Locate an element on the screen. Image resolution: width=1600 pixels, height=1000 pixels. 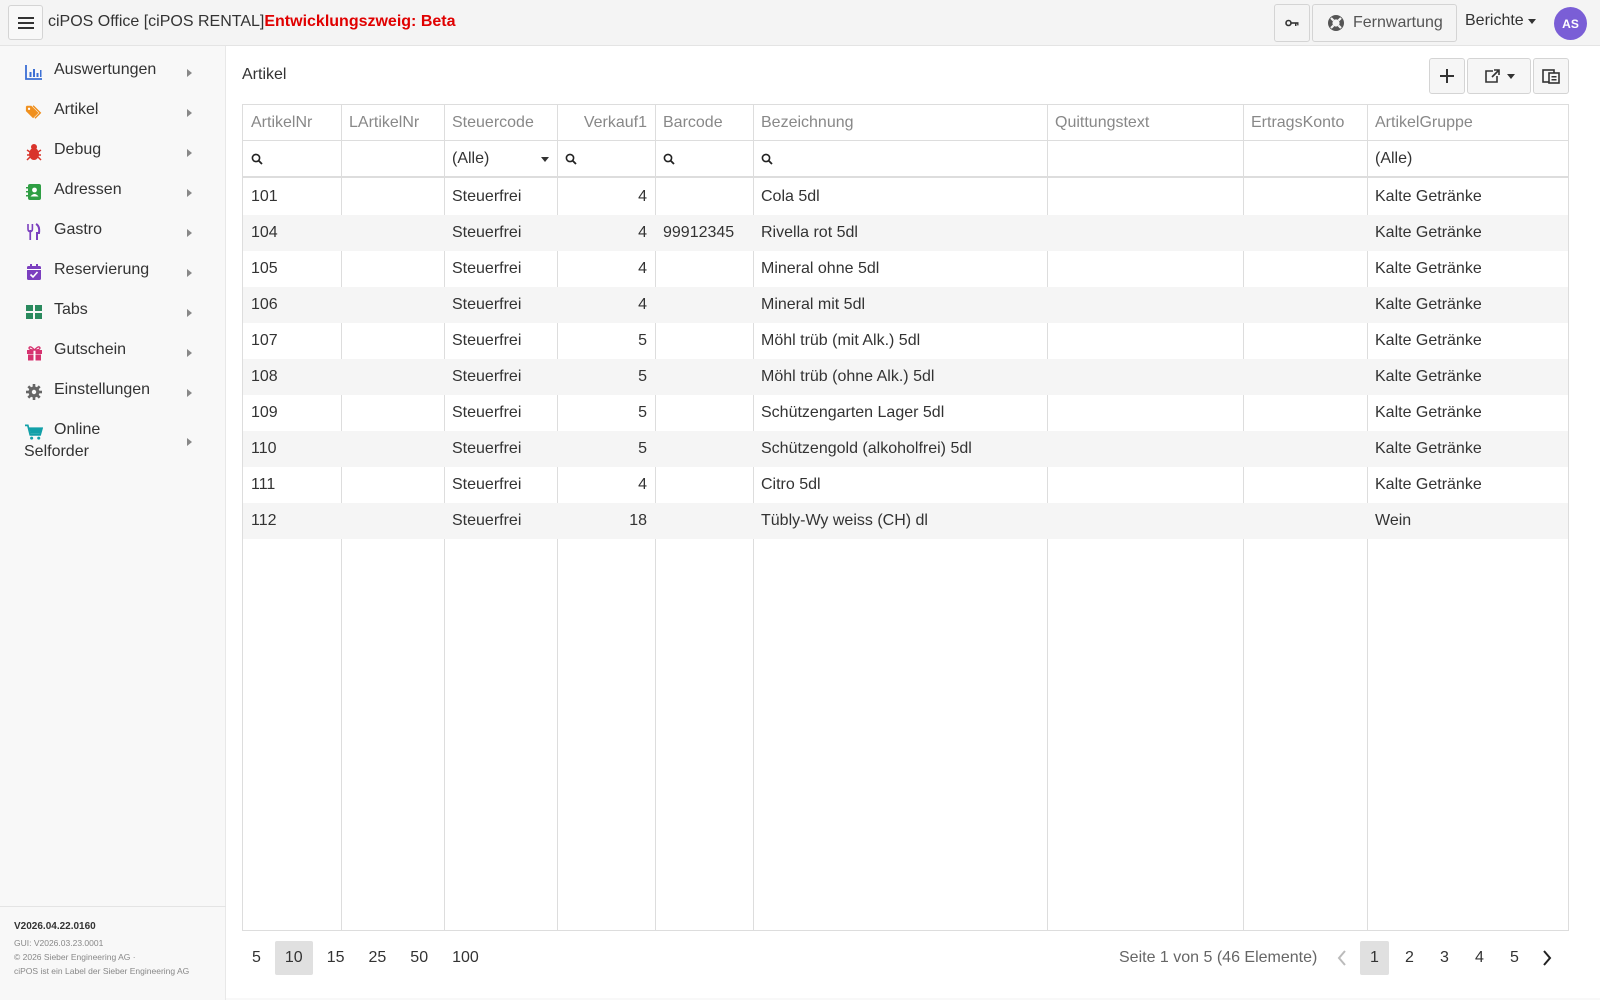
cell-artikelnr: 108 is located at coordinates (264, 376).